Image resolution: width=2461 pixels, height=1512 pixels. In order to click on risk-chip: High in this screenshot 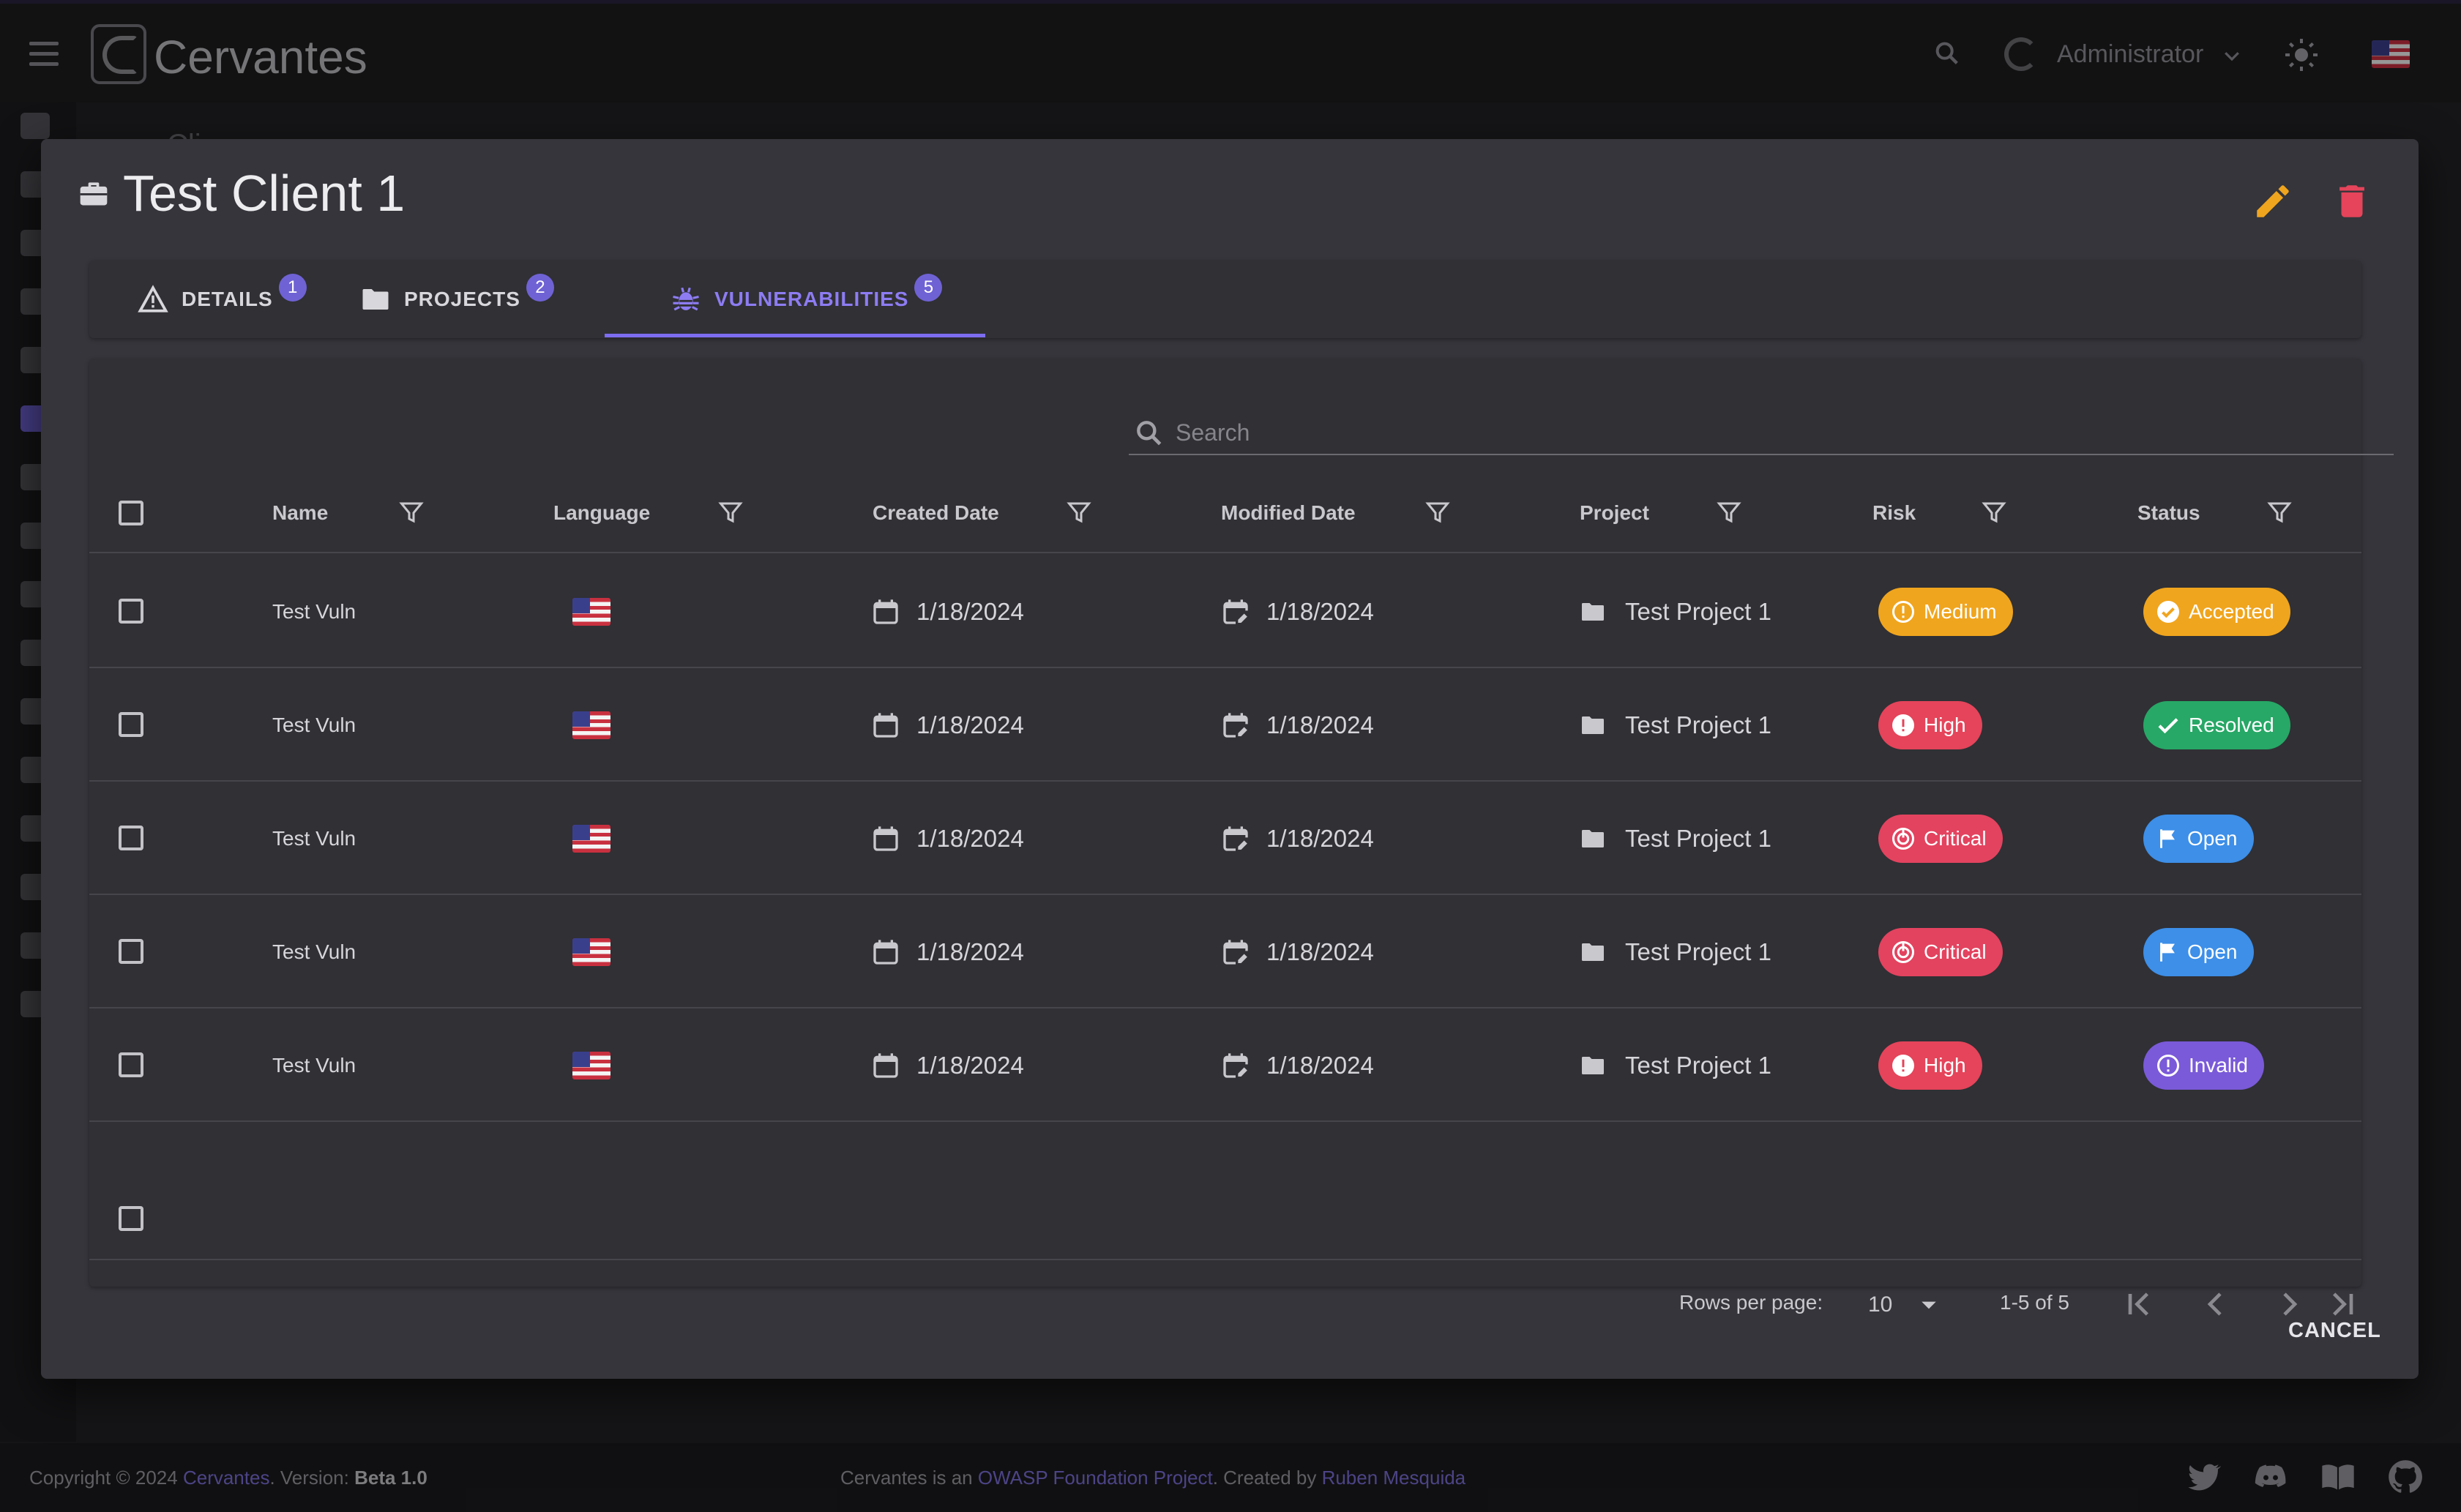, I will do `click(1930, 1065)`.